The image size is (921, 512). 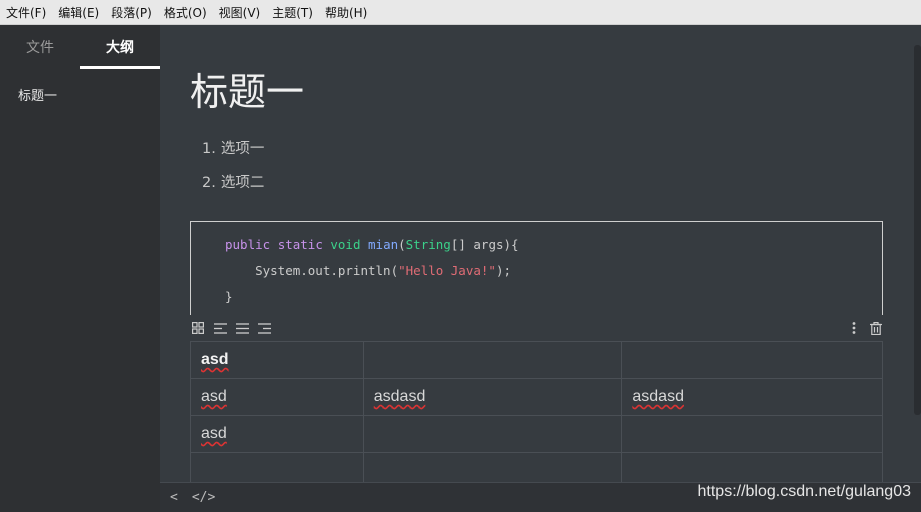 I want to click on menu-format: 格式(O), so click(x=185, y=12).